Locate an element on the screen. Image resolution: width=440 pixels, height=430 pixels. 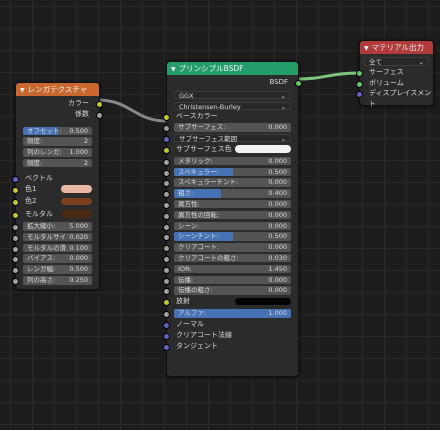
bsdf-param-field: 伝播の粗さ: 0.000 is located at coordinates (230, 290).